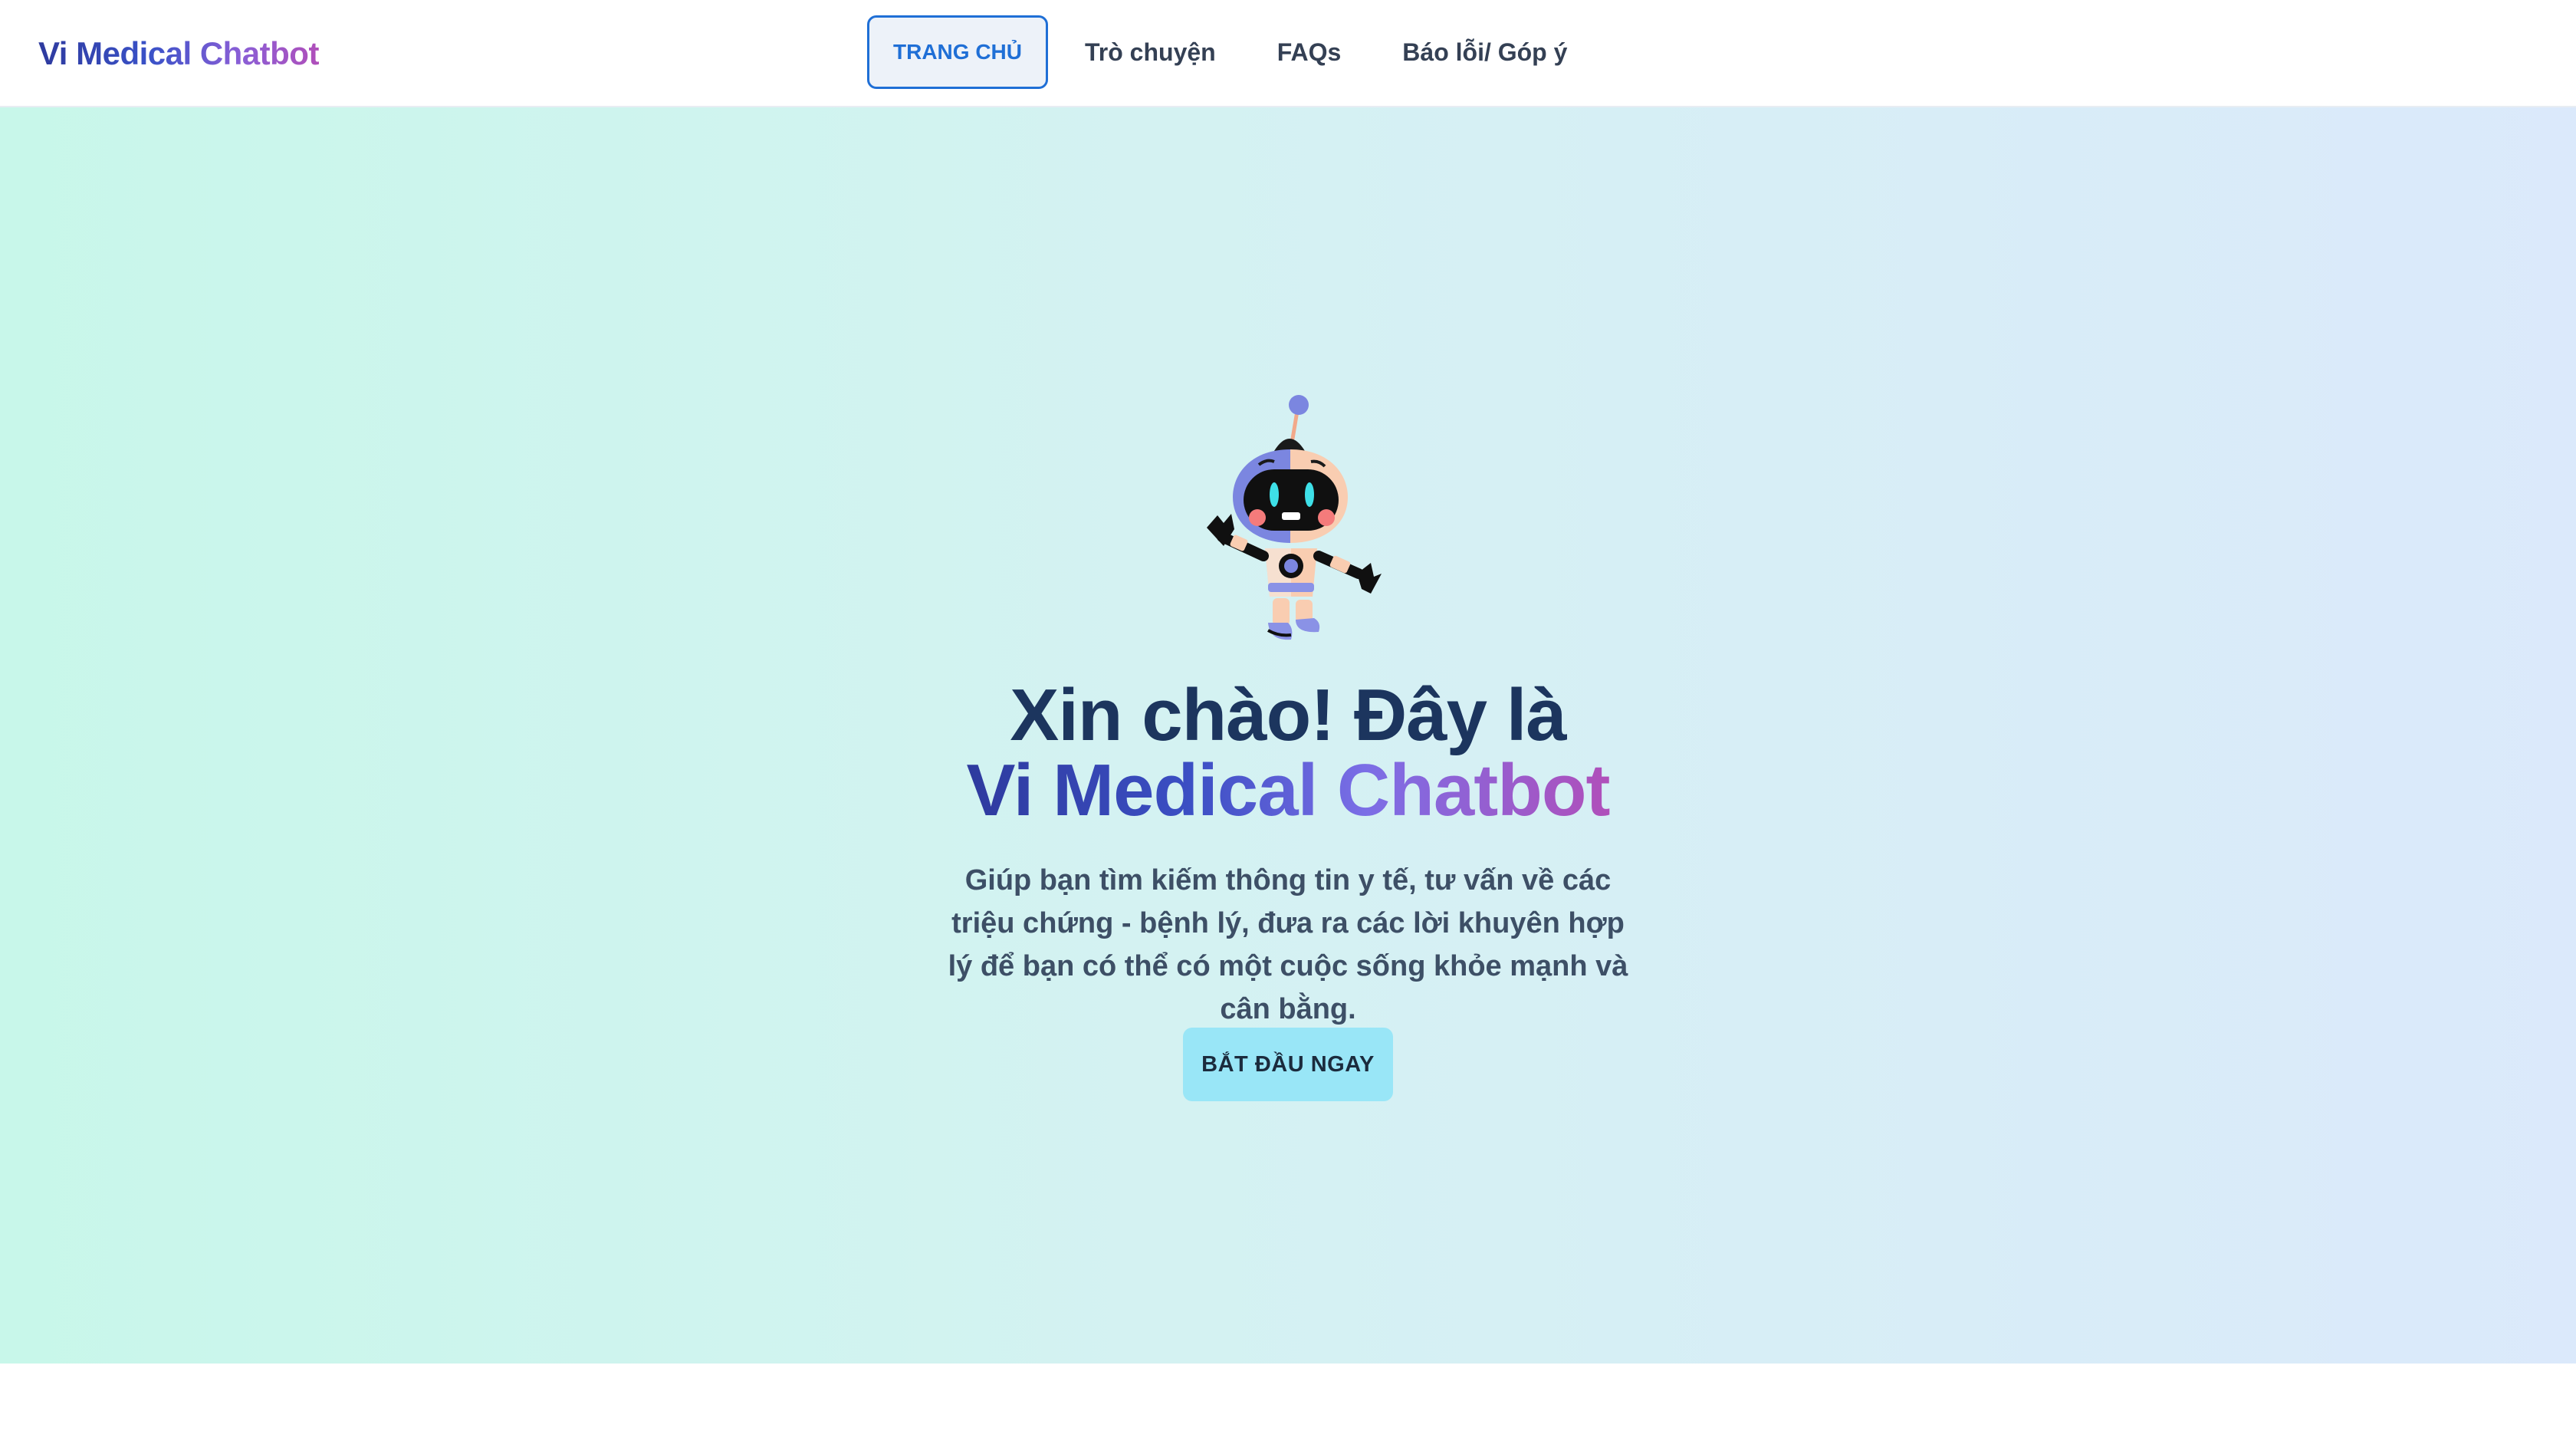 The width and height of the screenshot is (2576, 1454). I want to click on nav-feedback: Báo lỗi/ Góp ý, so click(1485, 52).